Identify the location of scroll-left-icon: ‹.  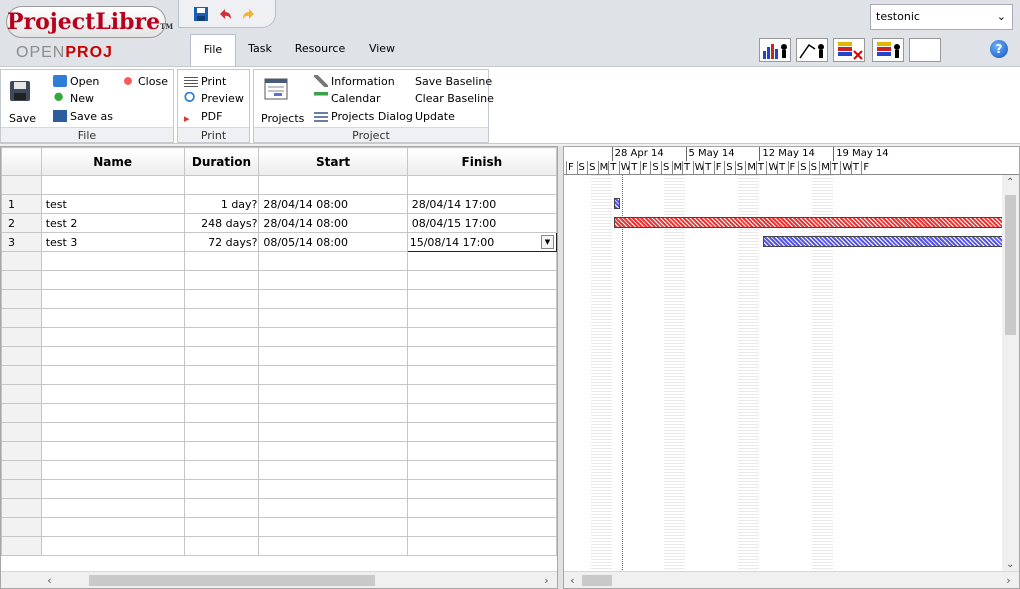
(49, 580).